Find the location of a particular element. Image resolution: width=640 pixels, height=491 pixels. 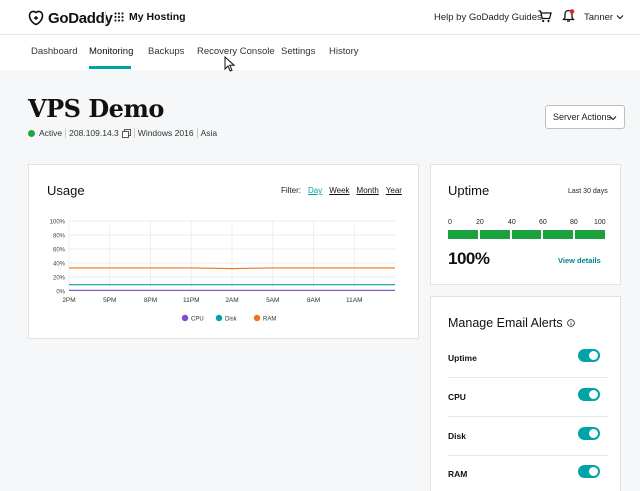

alert-row-uptime: Uptime is located at coordinates (528, 359).